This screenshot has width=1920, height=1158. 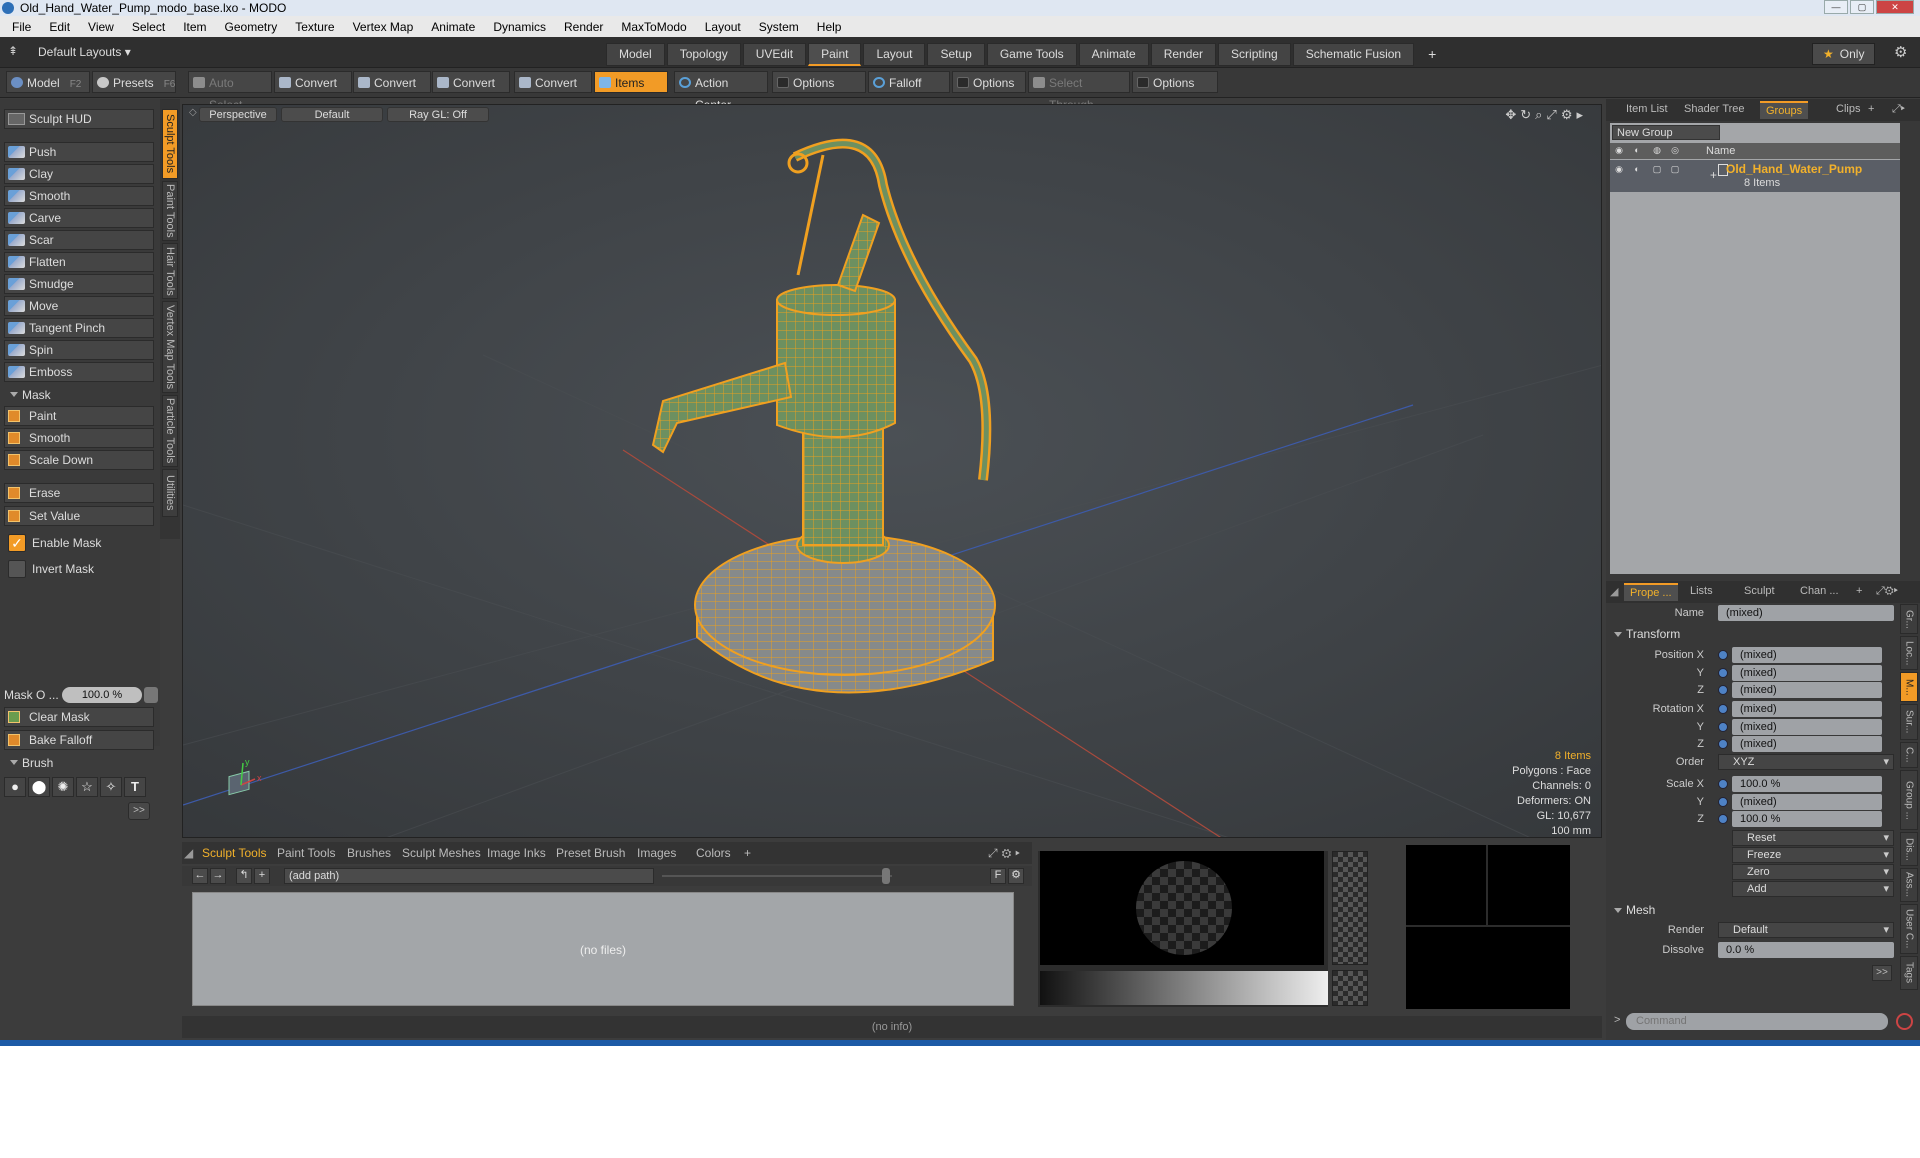 I want to click on props-panel-expand-icon: ⤢⚙▸, so click(x=1887, y=591).